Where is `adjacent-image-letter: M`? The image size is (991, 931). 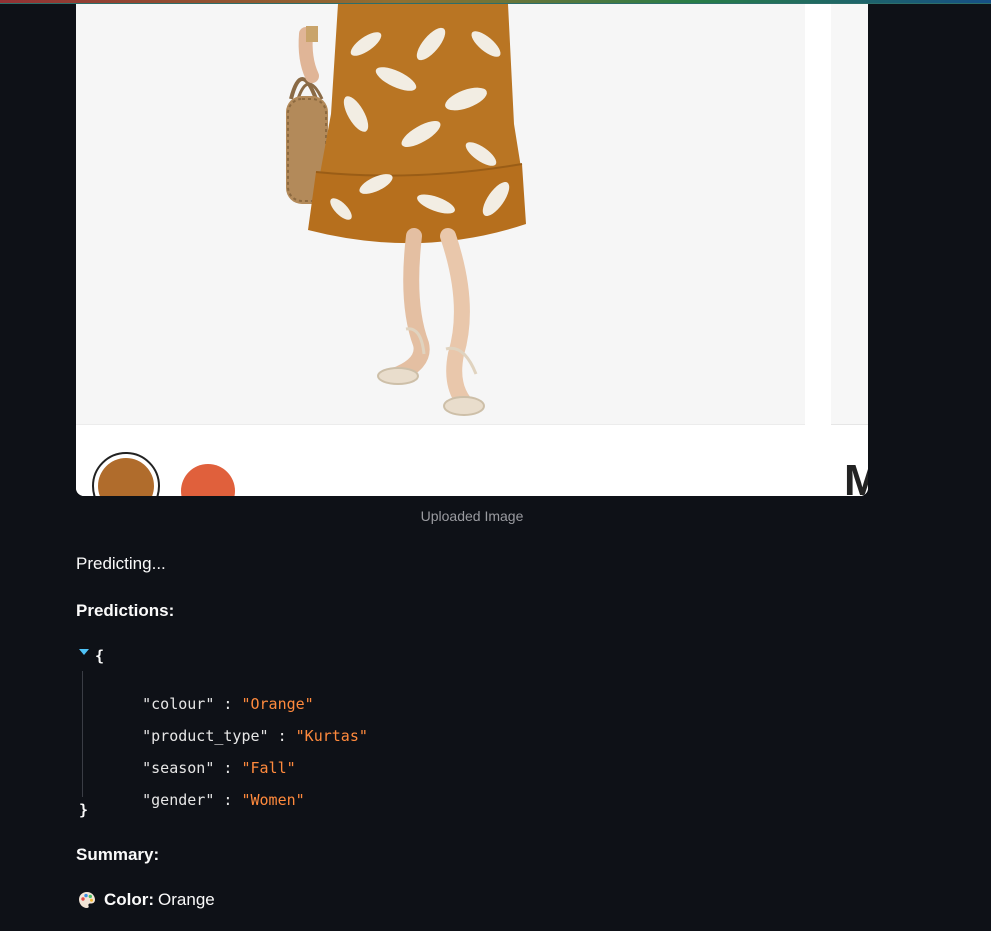
adjacent-image-letter: M is located at coordinates (856, 476).